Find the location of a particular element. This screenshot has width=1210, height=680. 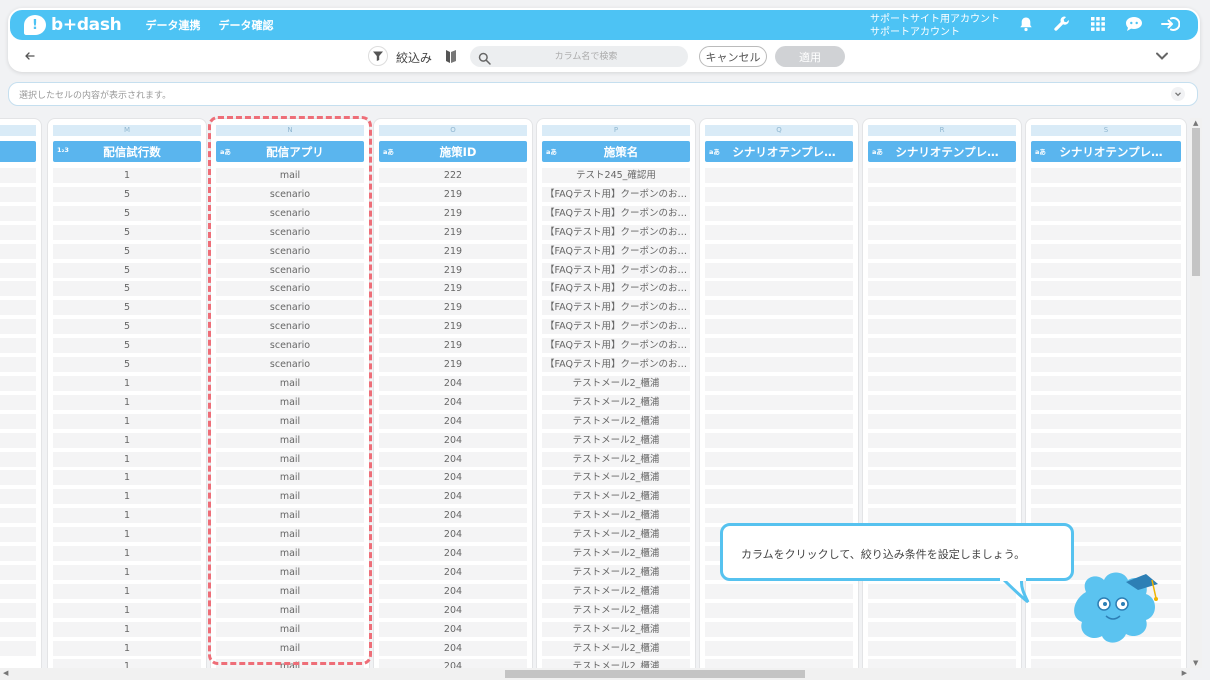

support-bot-icon is located at coordinates (1134, 24).